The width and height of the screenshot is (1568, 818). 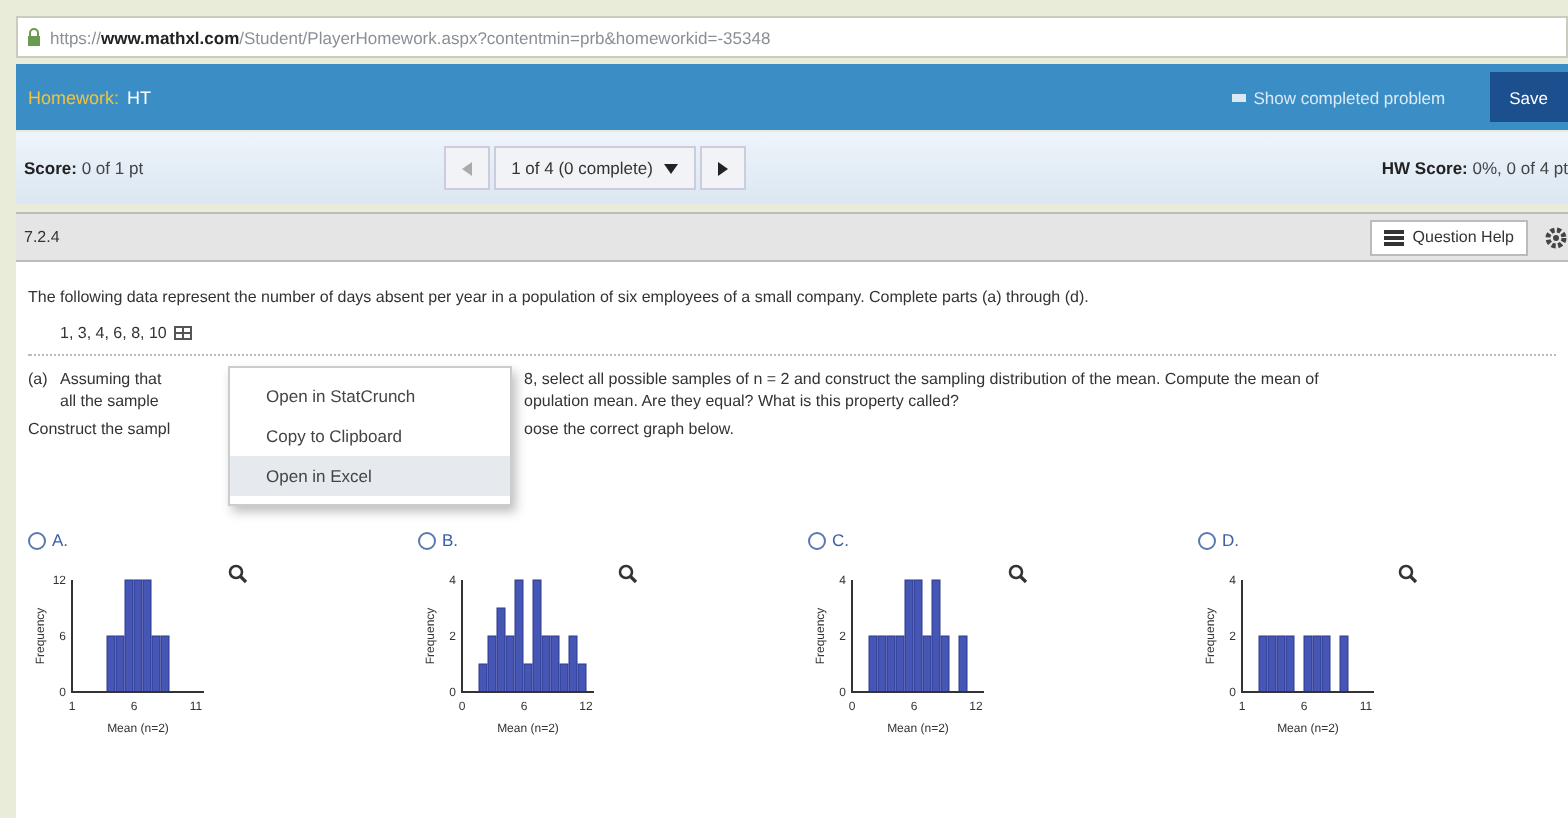 What do you see at coordinates (629, 429) in the screenshot?
I see `instruction-text: oose the correct graph below.` at bounding box center [629, 429].